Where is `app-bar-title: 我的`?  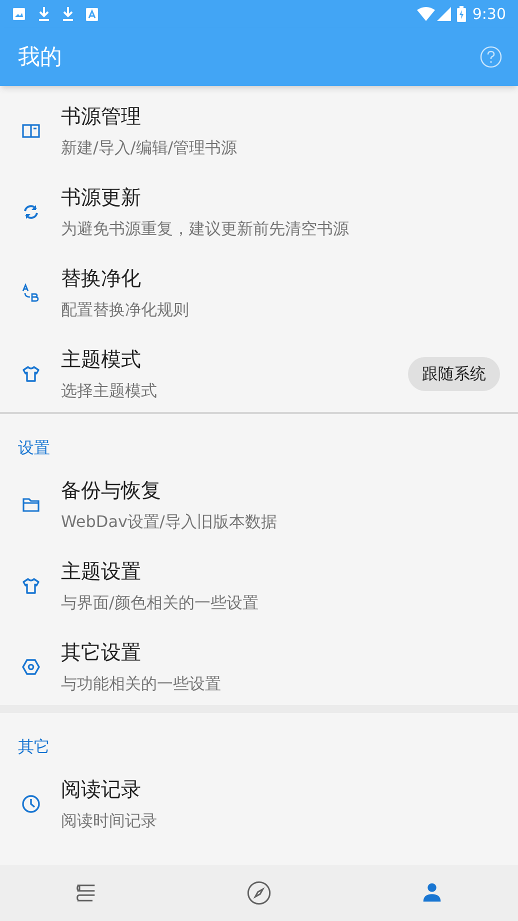 app-bar-title: 我的 is located at coordinates (40, 58).